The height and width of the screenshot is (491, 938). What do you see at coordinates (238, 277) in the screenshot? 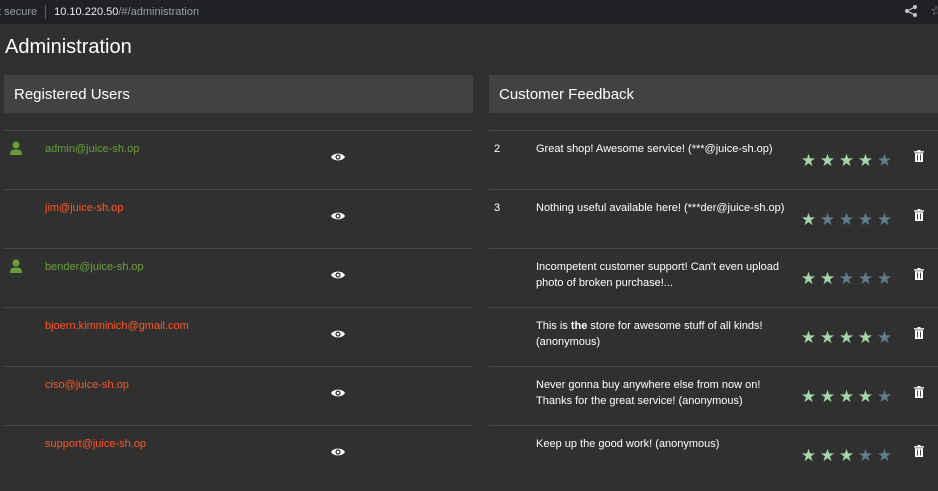
I see `user-row: bender@juice-sh.op` at bounding box center [238, 277].